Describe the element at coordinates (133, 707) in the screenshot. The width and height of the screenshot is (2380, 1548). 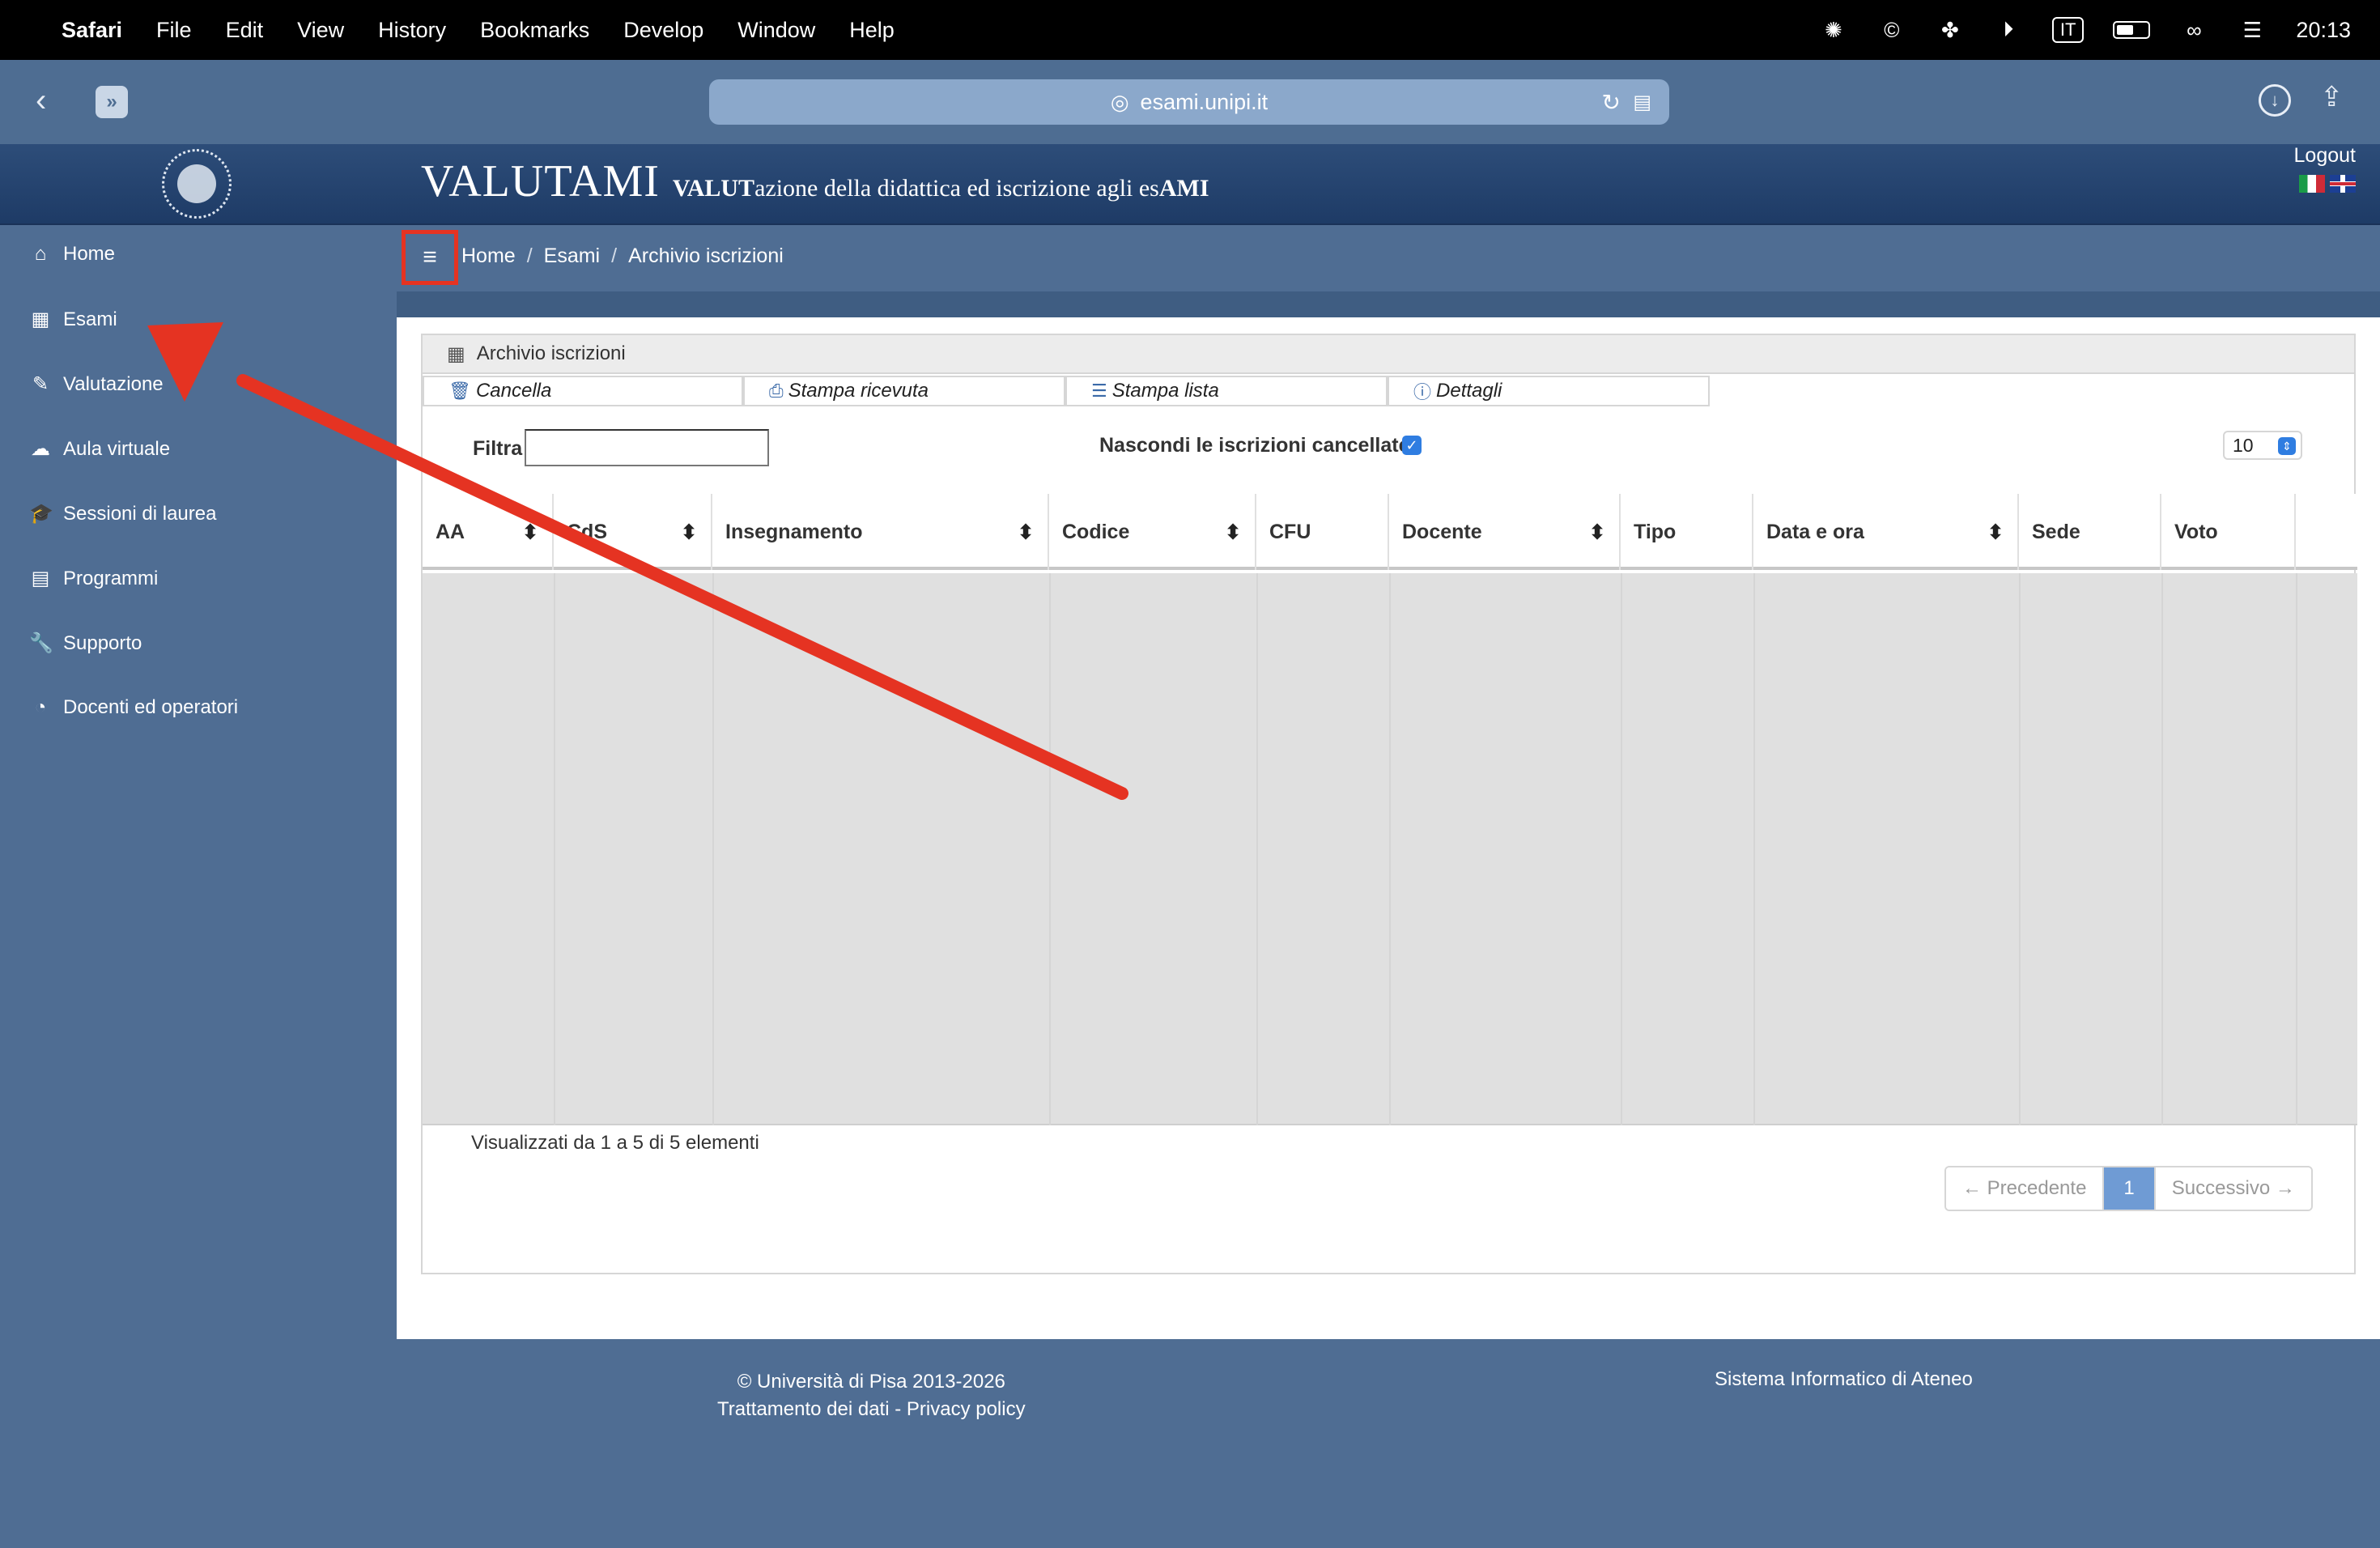
I see `sidebar-item-docenti-ed-operatori: ◔ Docenti ed operatori` at that location.